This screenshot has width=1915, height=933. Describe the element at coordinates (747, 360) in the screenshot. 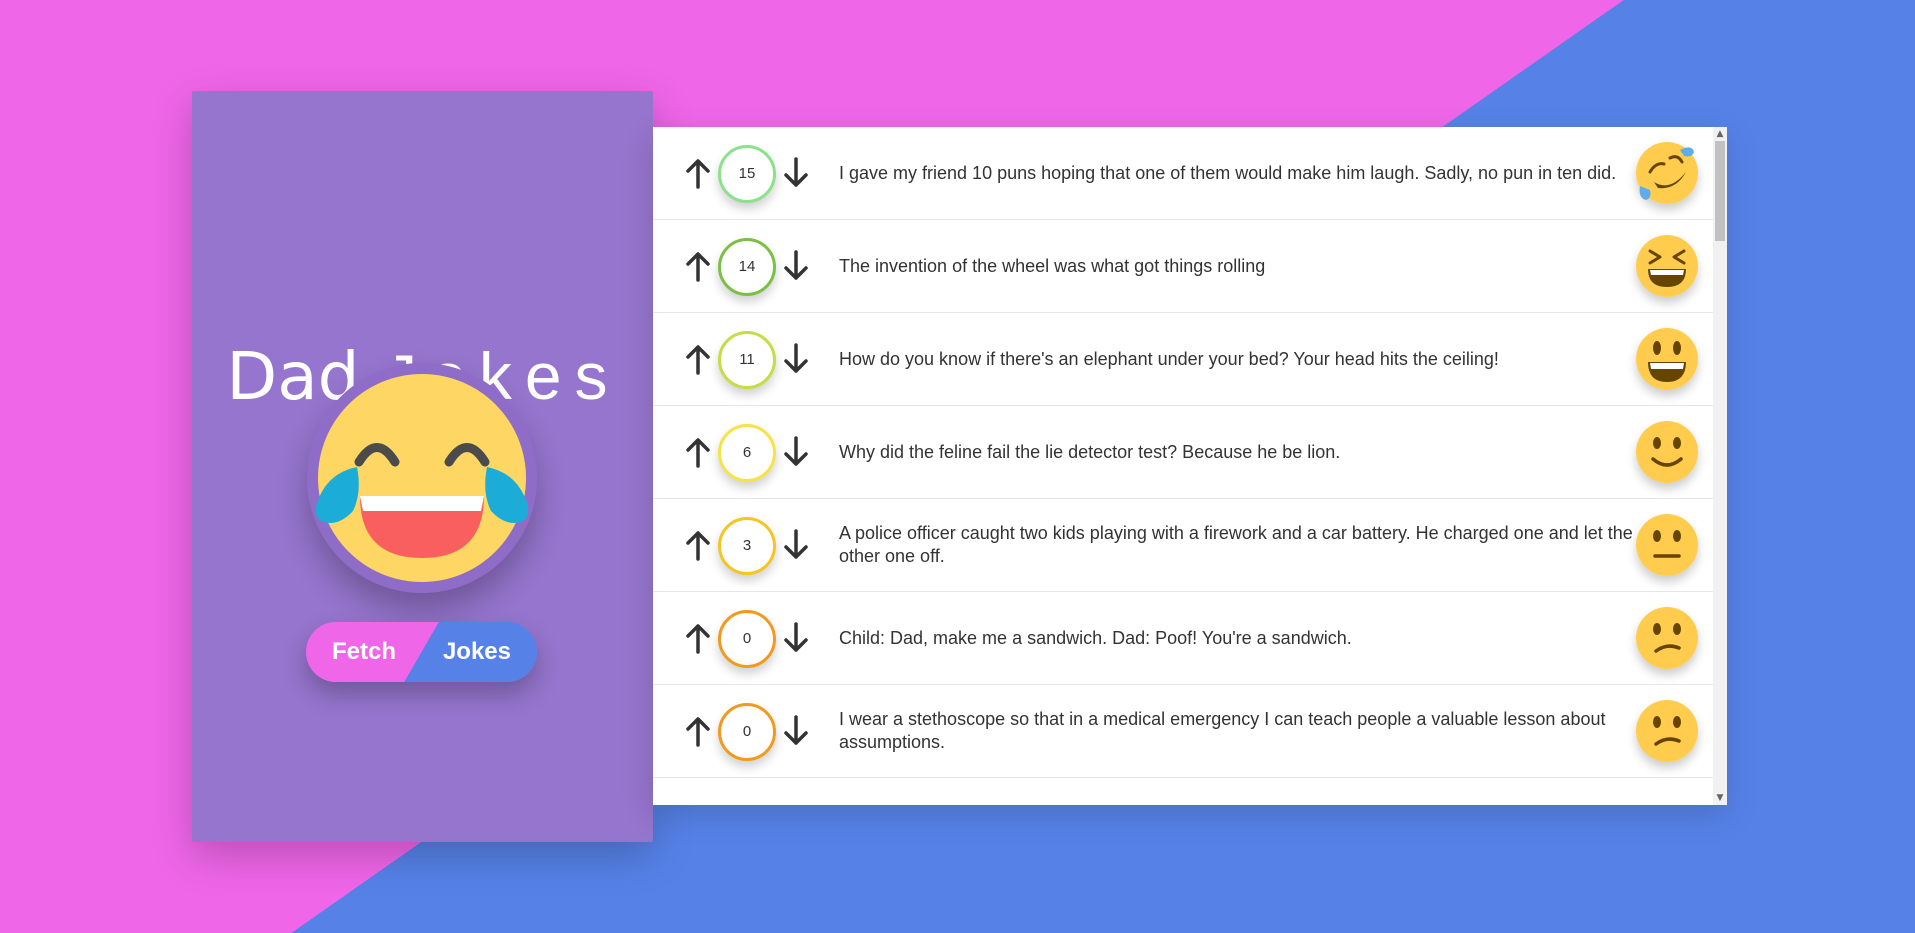

I see `vote-count: 11` at that location.